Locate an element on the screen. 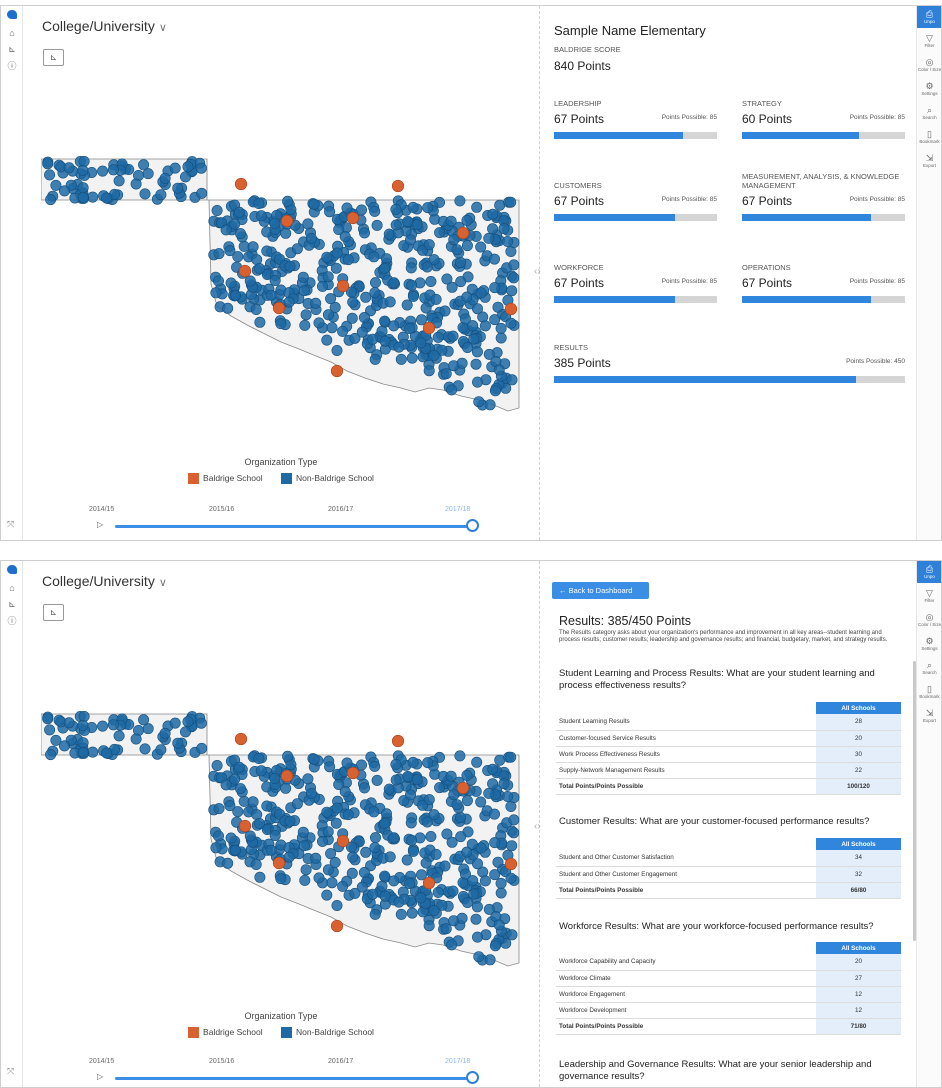 The image size is (942, 1088). play-icon: ▷ is located at coordinates (100, 1076).